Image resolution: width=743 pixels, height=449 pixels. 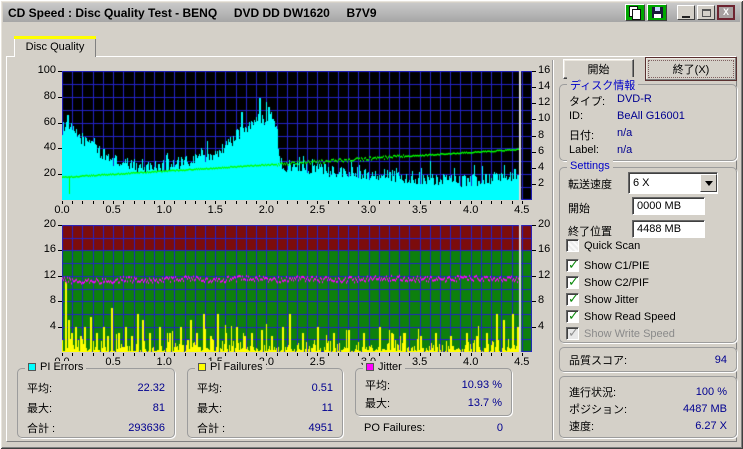 What do you see at coordinates (96, 399) in the screenshot?
I see `pi-errors-panel: PI Errors 平均: 22.32 最大: 81 合計 : 293636` at bounding box center [96, 399].